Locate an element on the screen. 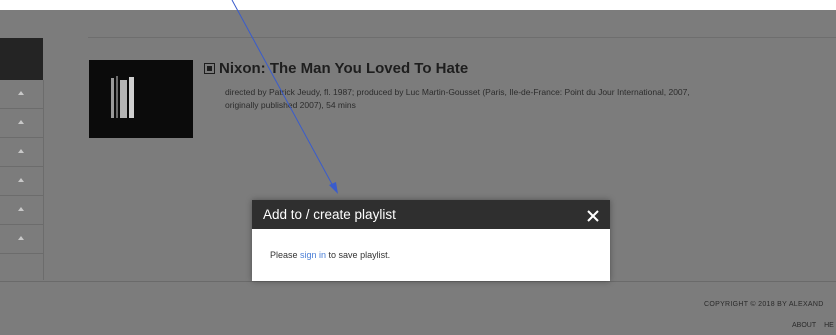 The width and height of the screenshot is (836, 335). modal-header: Add to / create playlist is located at coordinates (431, 214).